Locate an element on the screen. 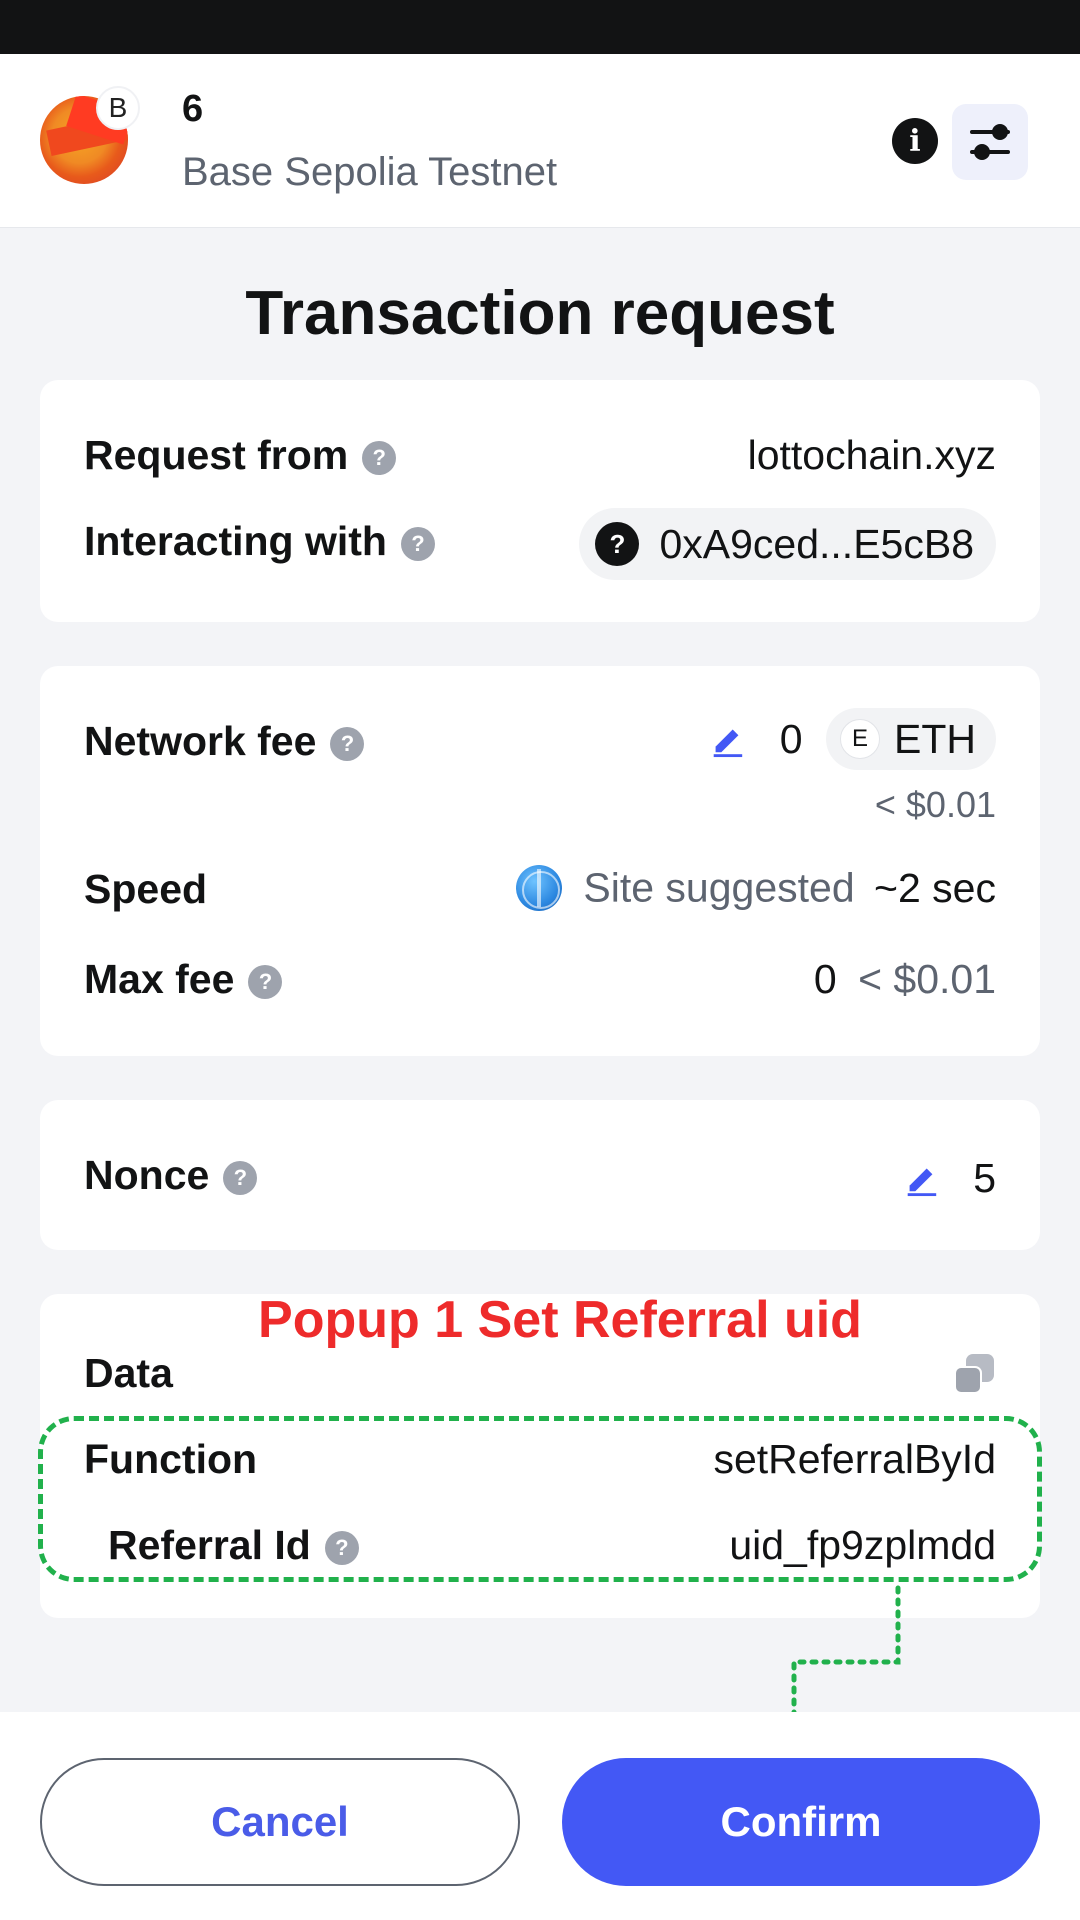 This screenshot has height=1920, width=1080. nonce-value-group: 5 is located at coordinates (949, 1177).